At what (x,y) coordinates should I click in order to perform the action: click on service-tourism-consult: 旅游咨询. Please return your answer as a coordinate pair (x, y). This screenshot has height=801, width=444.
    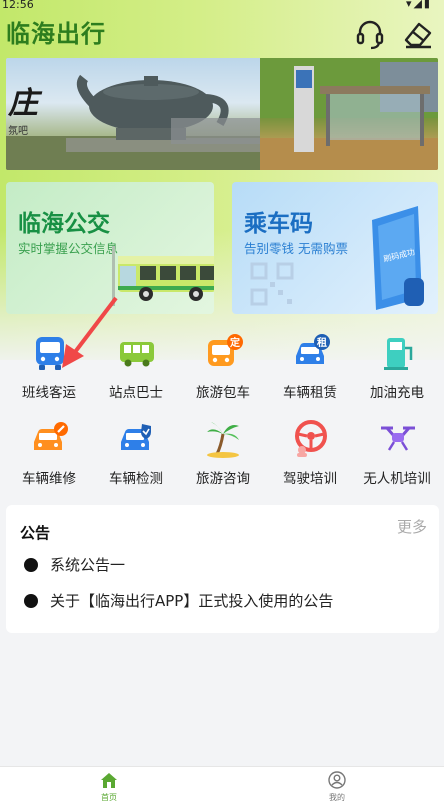
    Looking at the image, I should click on (223, 455).